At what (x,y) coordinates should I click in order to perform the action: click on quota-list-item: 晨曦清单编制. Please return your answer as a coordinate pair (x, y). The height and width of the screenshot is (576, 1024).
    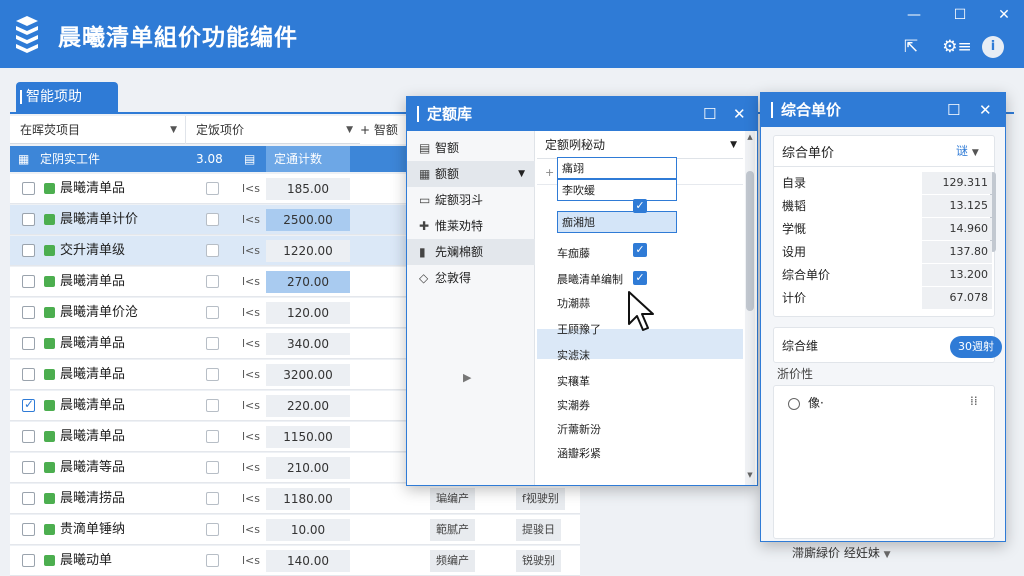
    Looking at the image, I should click on (617, 280).